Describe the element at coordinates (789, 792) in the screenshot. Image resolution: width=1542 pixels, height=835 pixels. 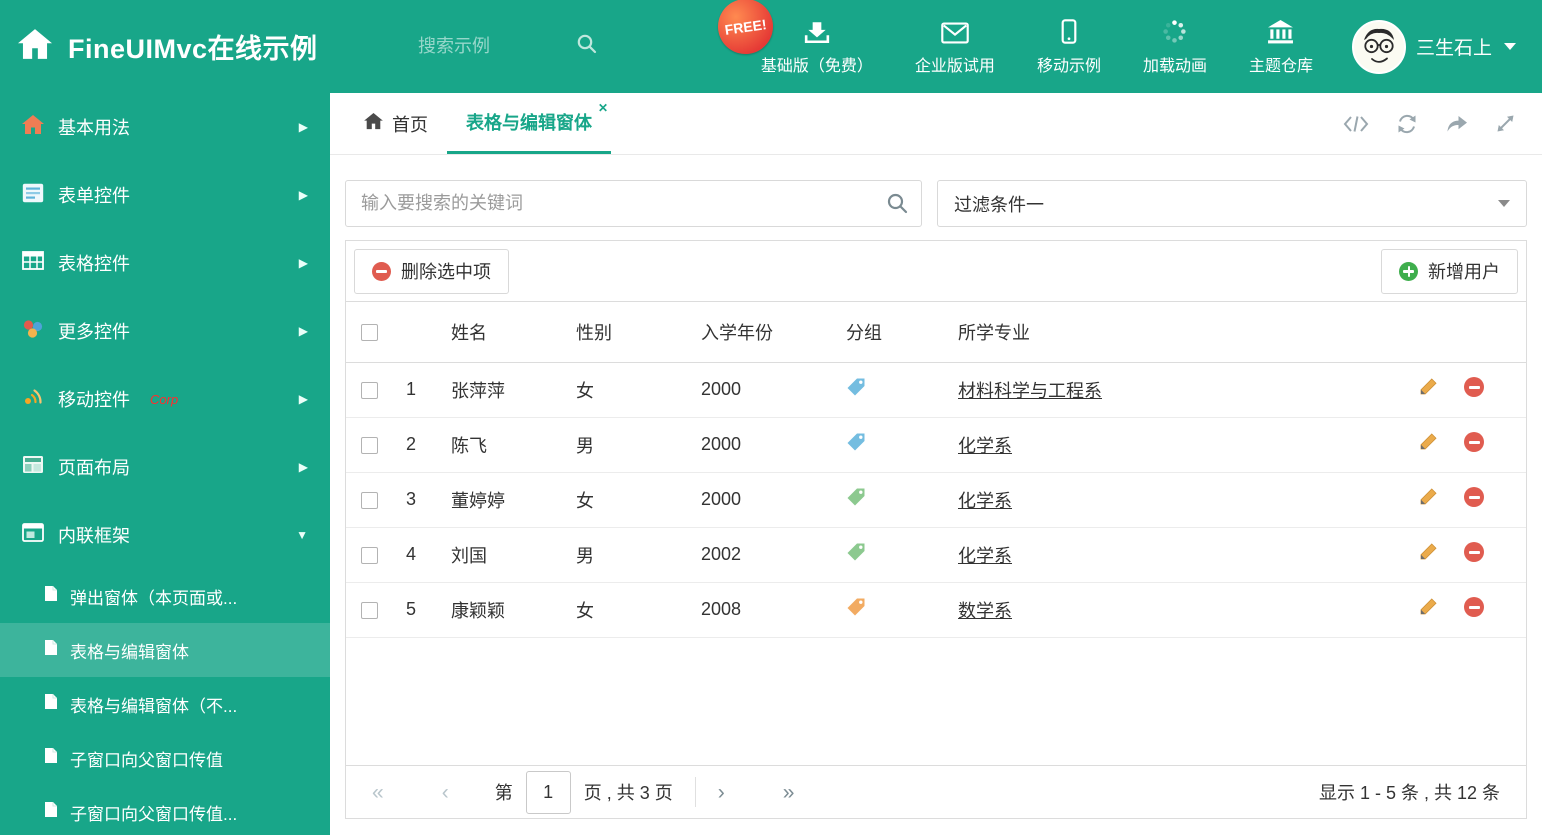
I see `last-page-button` at that location.